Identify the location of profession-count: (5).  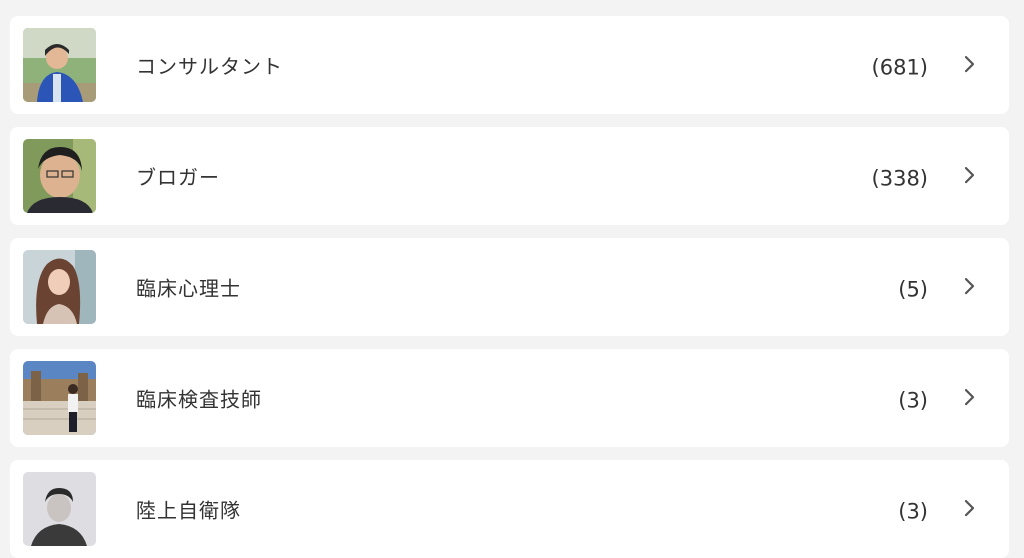
(913, 289).